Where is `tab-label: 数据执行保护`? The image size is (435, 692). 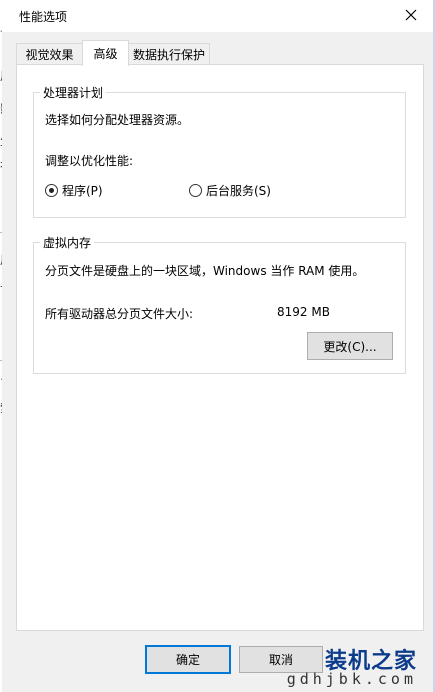 tab-label: 数据执行保护 is located at coordinates (168, 55).